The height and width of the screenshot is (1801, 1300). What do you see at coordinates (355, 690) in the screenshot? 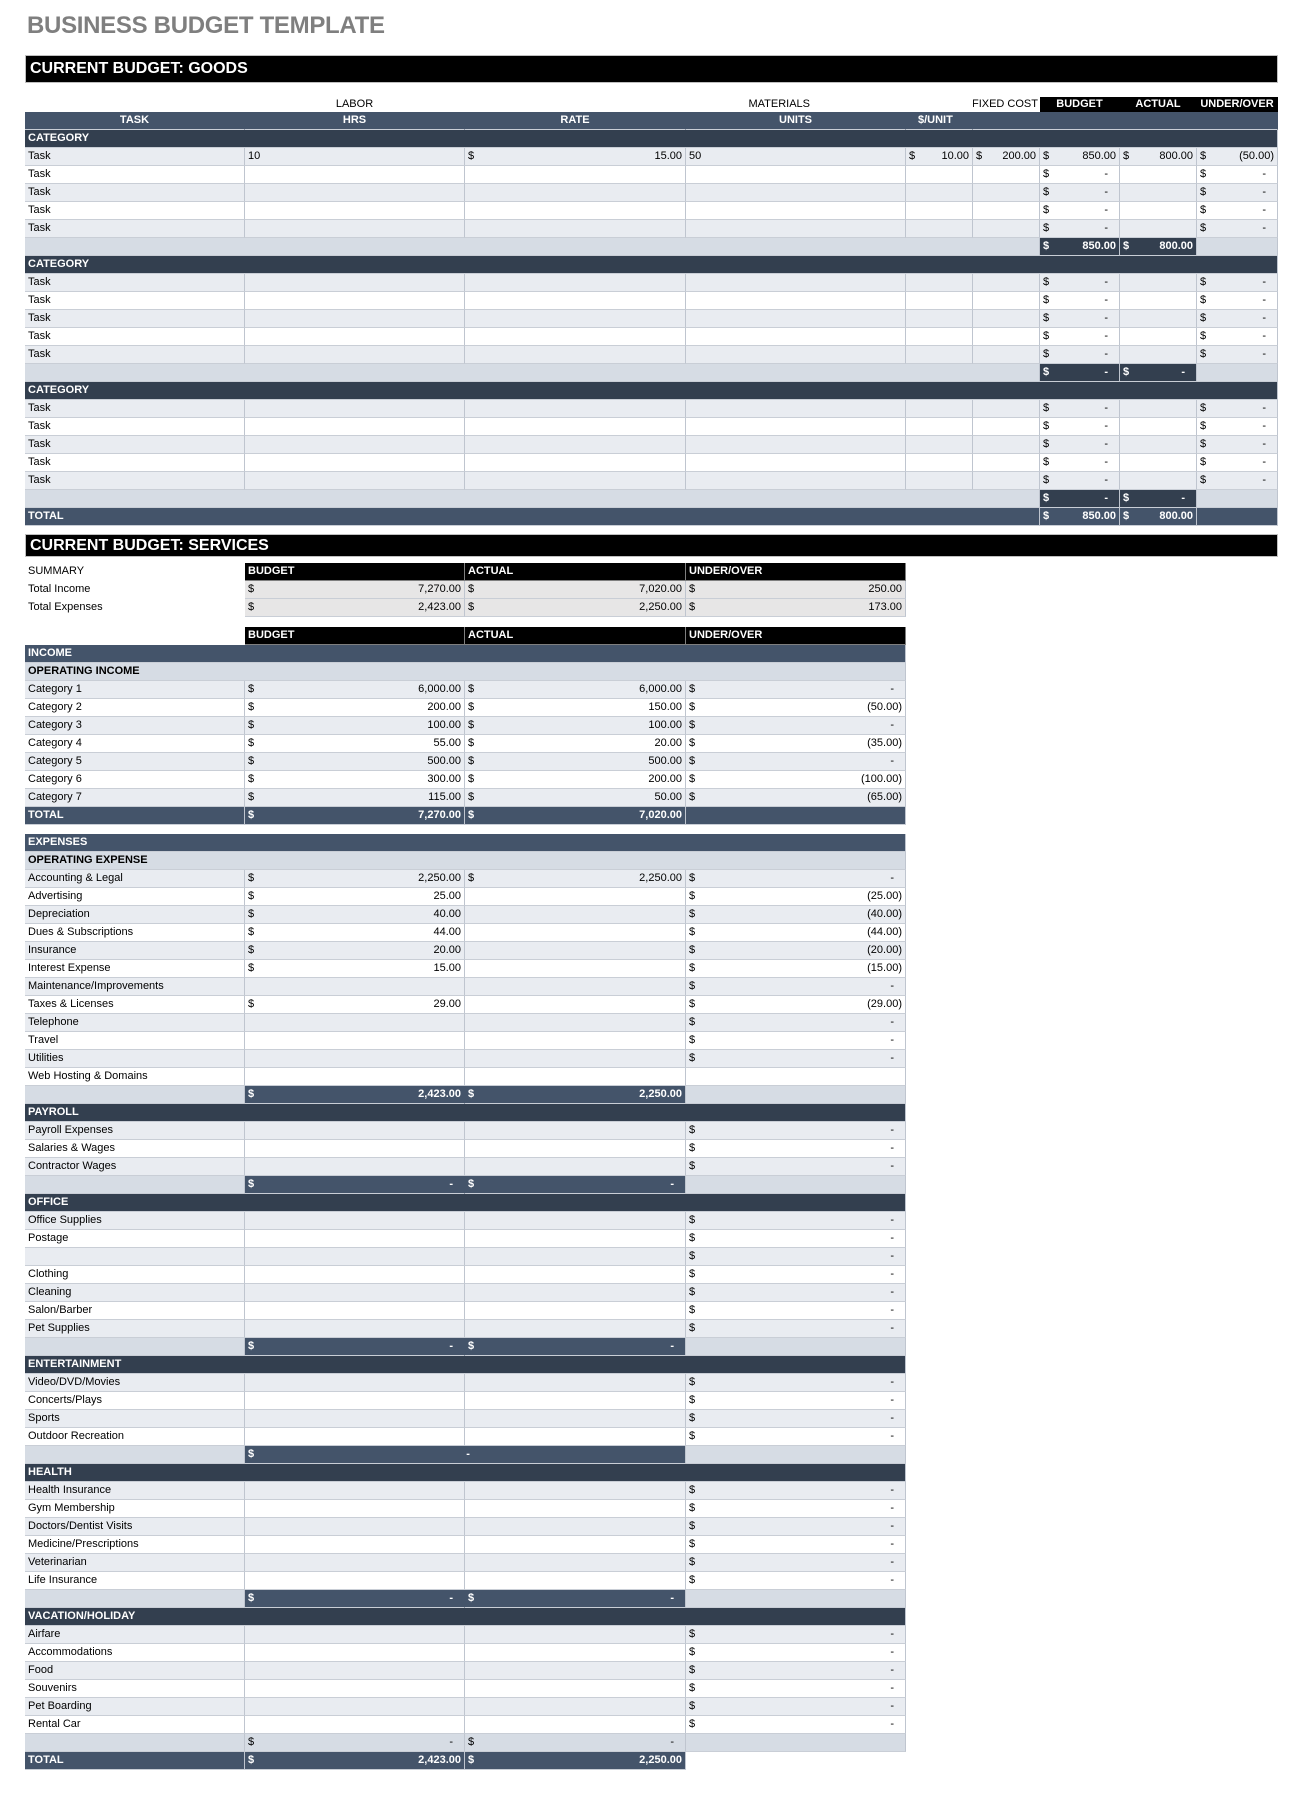
I see `income-budget: $6,000.00` at bounding box center [355, 690].